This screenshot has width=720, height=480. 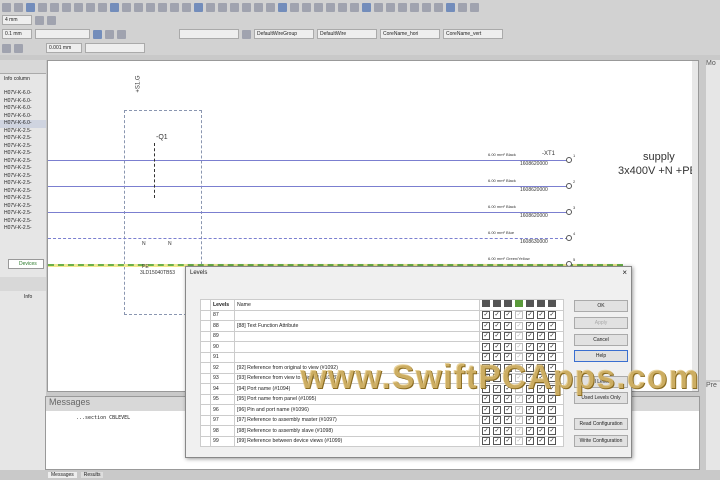 I want to click on read-config-button: Read Configuration, so click(x=601, y=424).